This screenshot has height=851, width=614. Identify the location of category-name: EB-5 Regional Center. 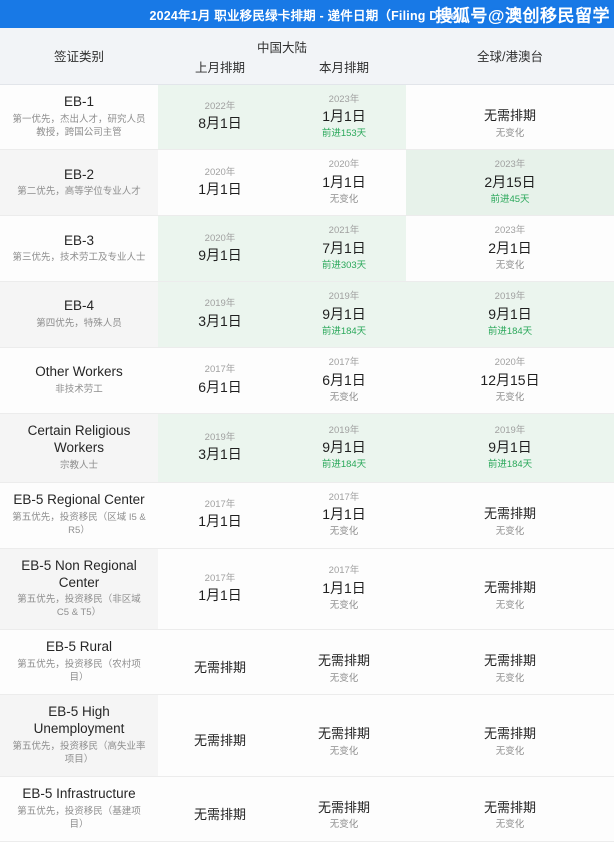
(79, 500).